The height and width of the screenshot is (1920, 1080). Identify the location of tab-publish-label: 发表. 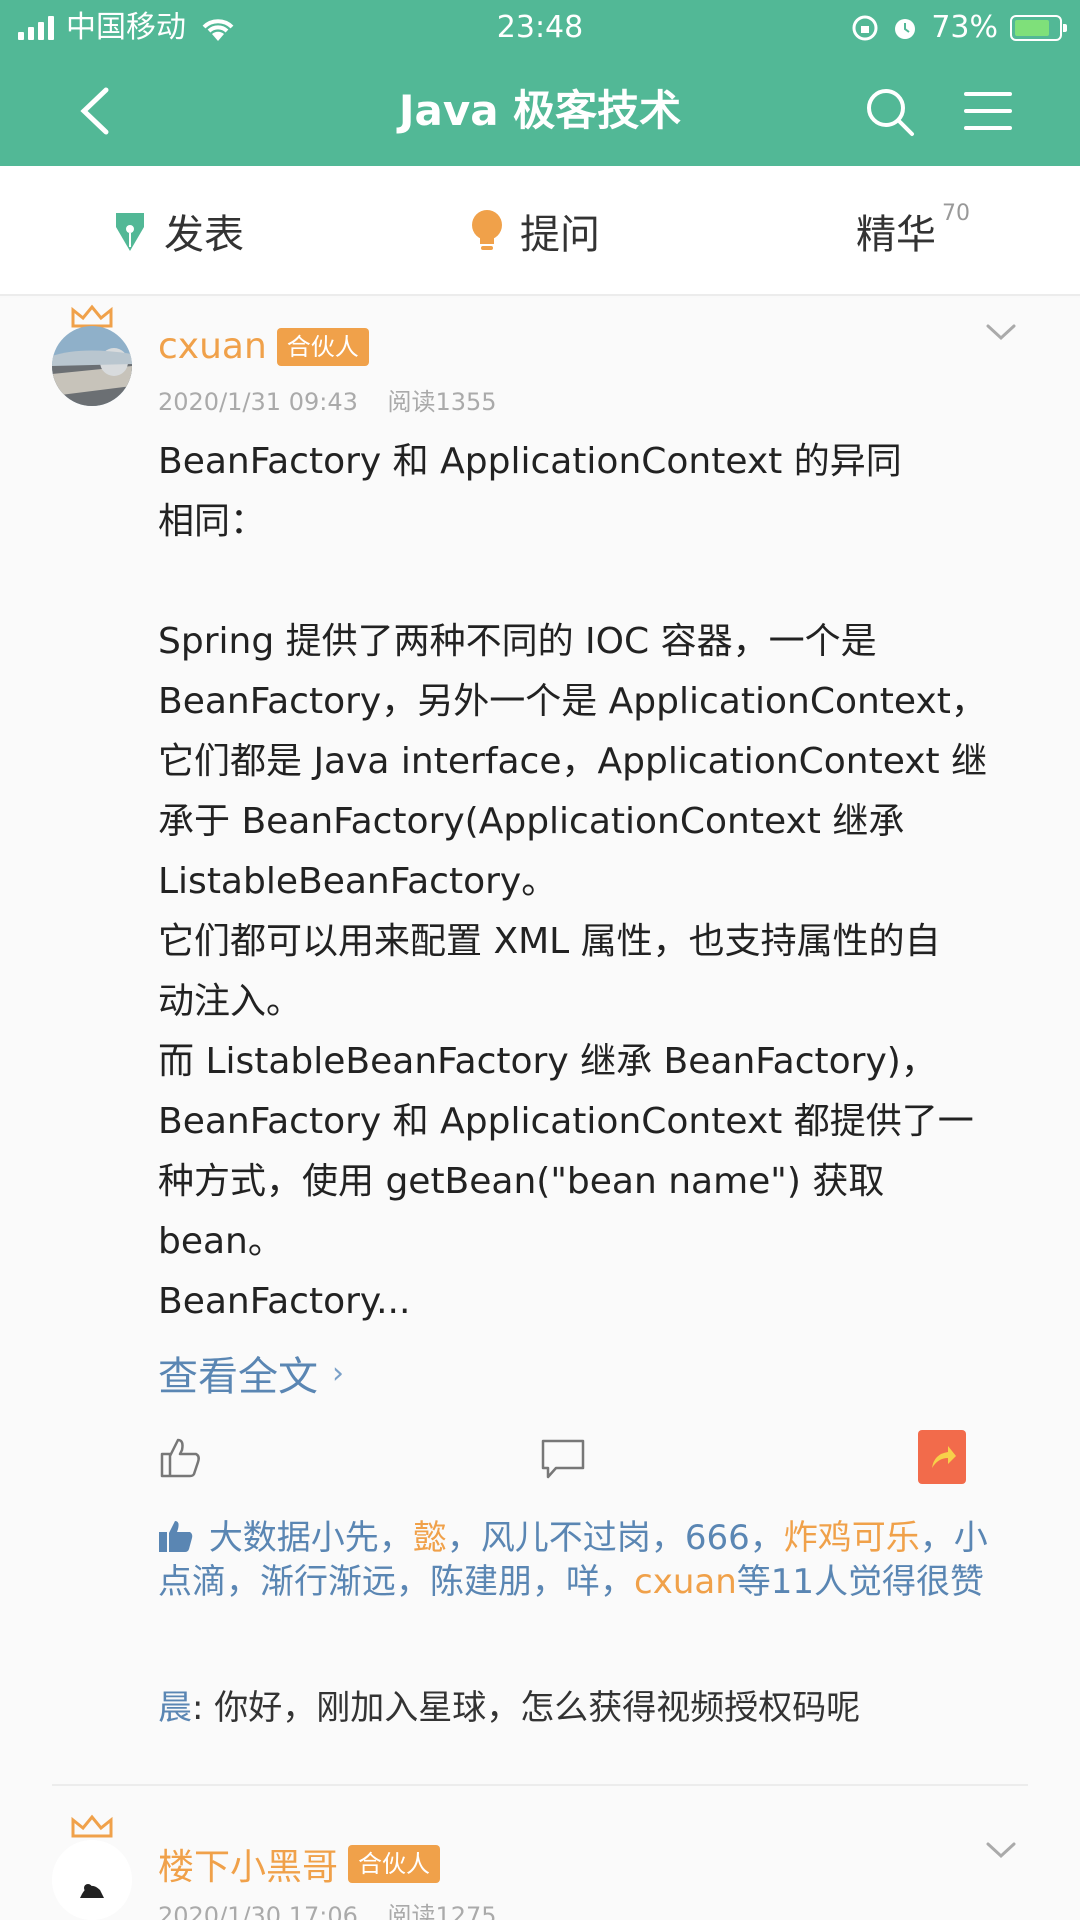
(204, 235).